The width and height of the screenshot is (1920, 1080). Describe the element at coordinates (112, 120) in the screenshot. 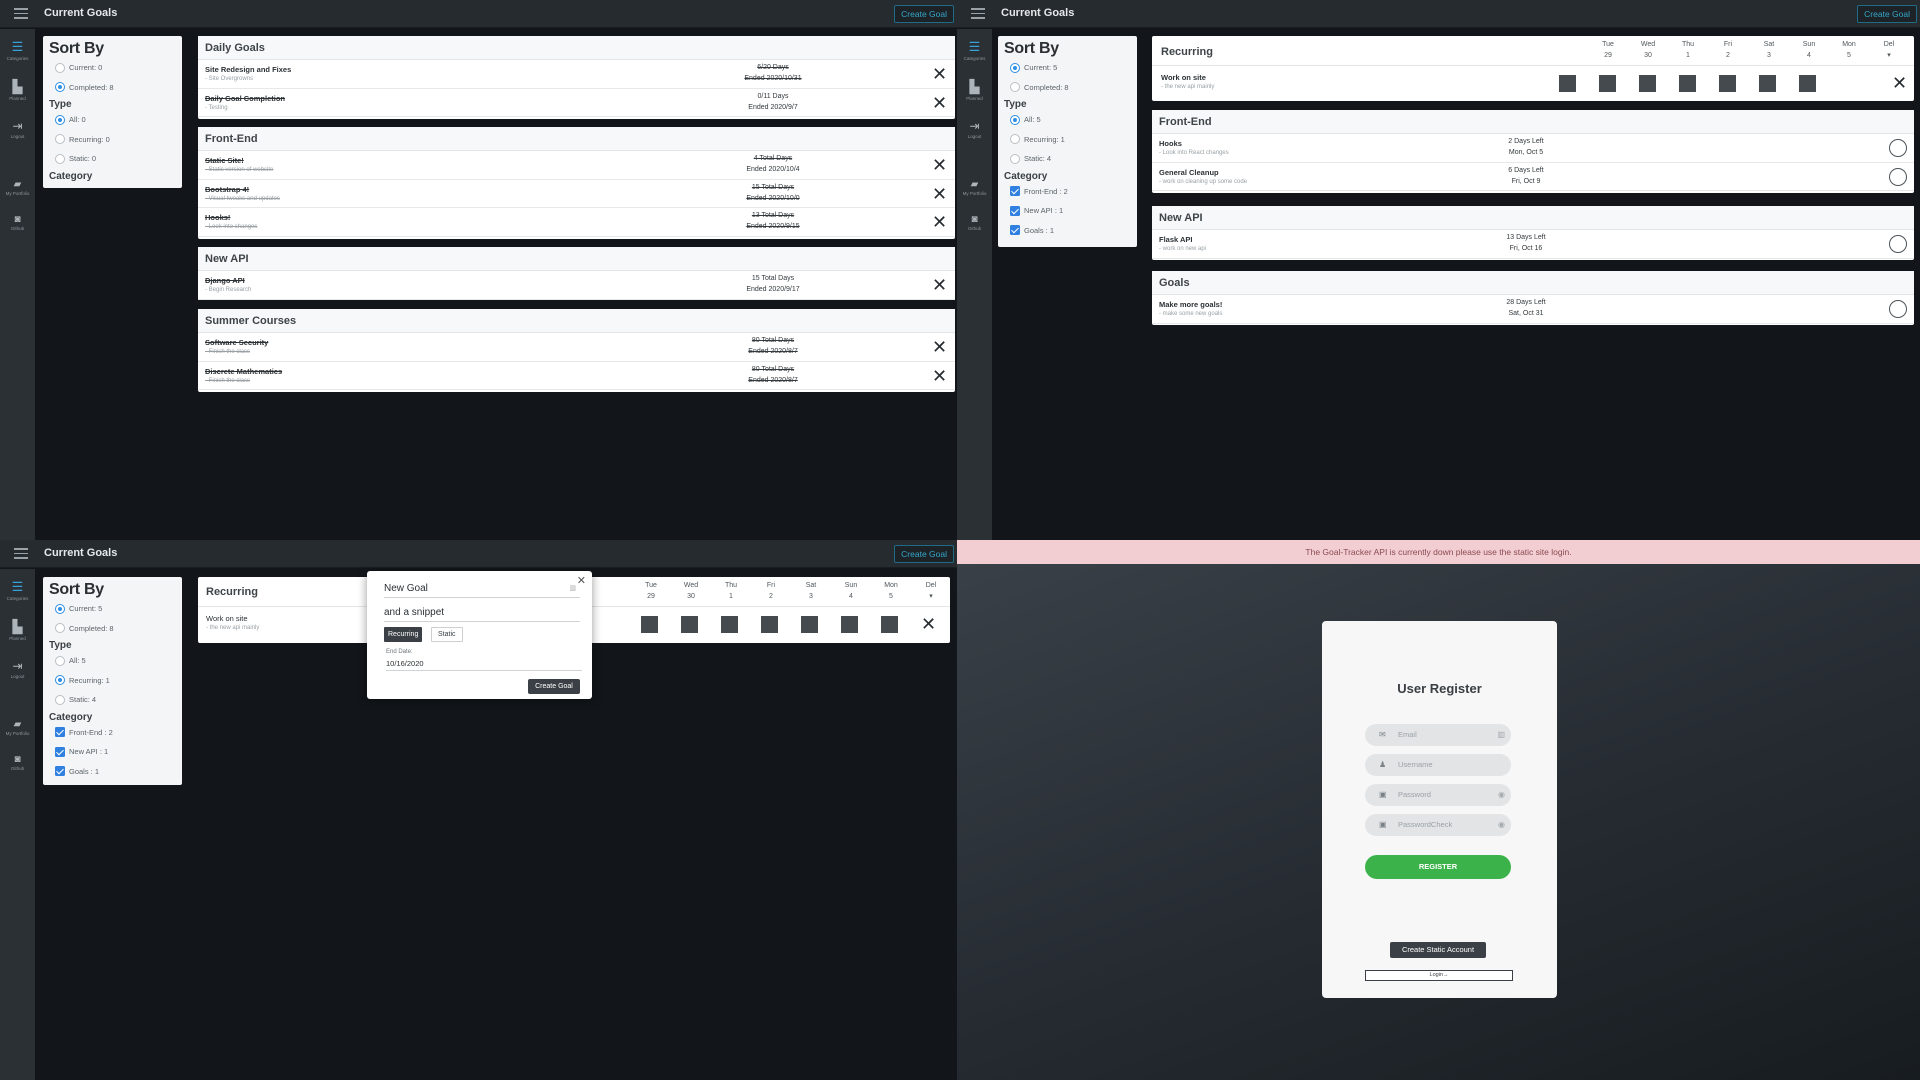

I see `filter-all: All: 0` at that location.